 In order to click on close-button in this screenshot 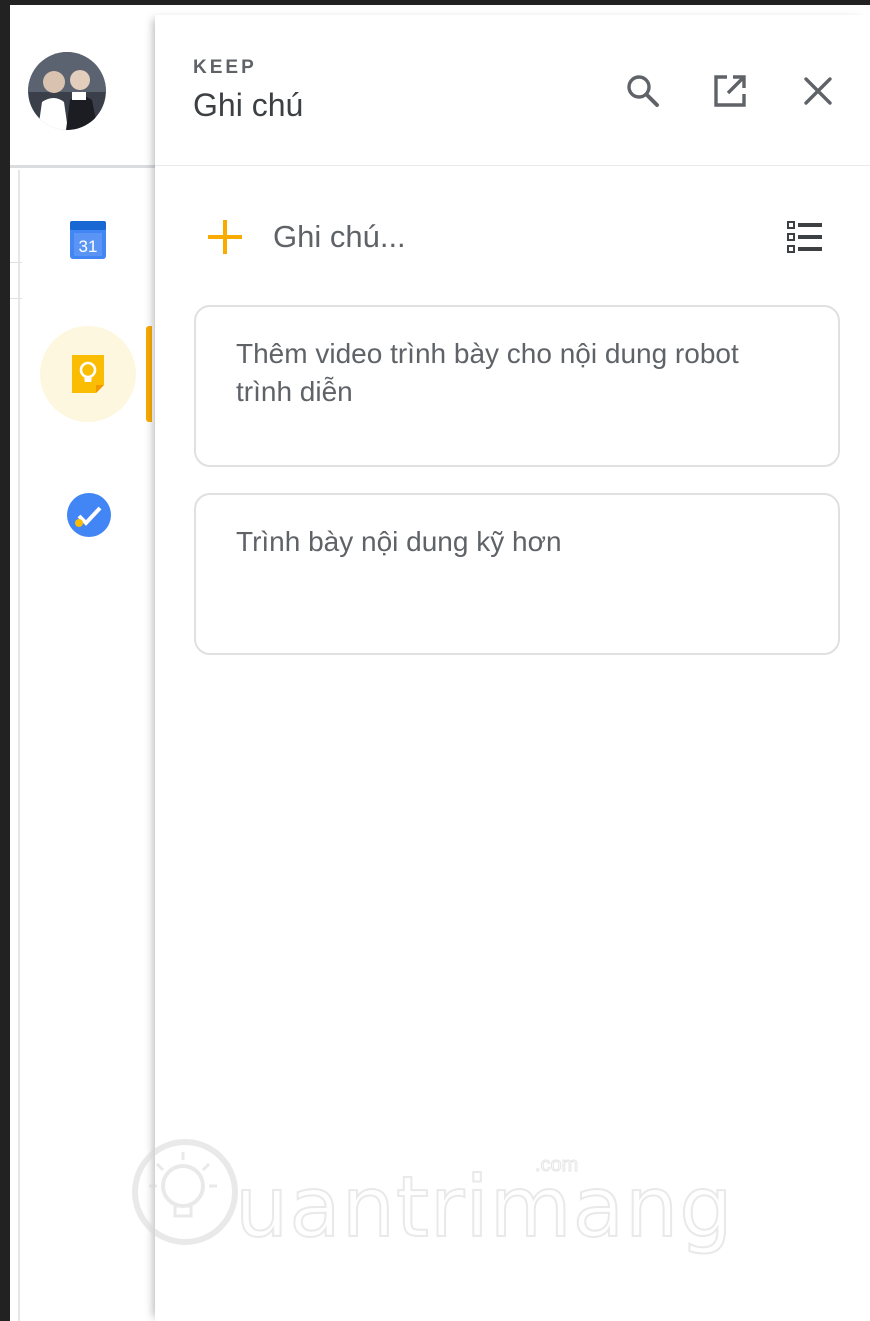, I will do `click(818, 91)`.